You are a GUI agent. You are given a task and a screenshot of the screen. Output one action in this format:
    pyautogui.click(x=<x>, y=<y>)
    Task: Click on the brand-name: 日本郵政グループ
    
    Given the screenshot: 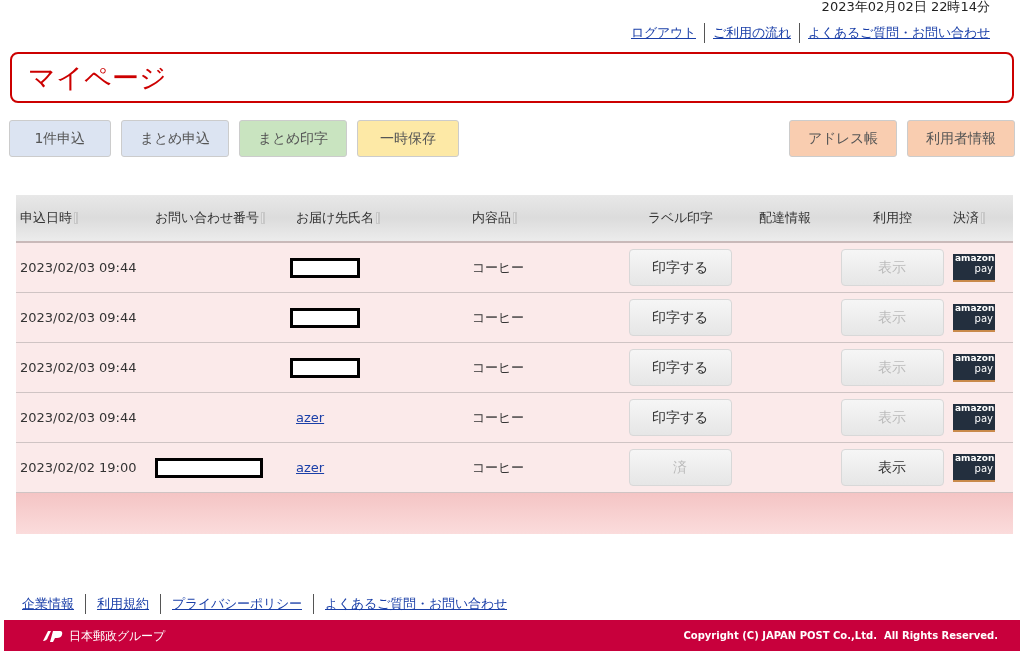 What is the action you would take?
    pyautogui.click(x=117, y=636)
    